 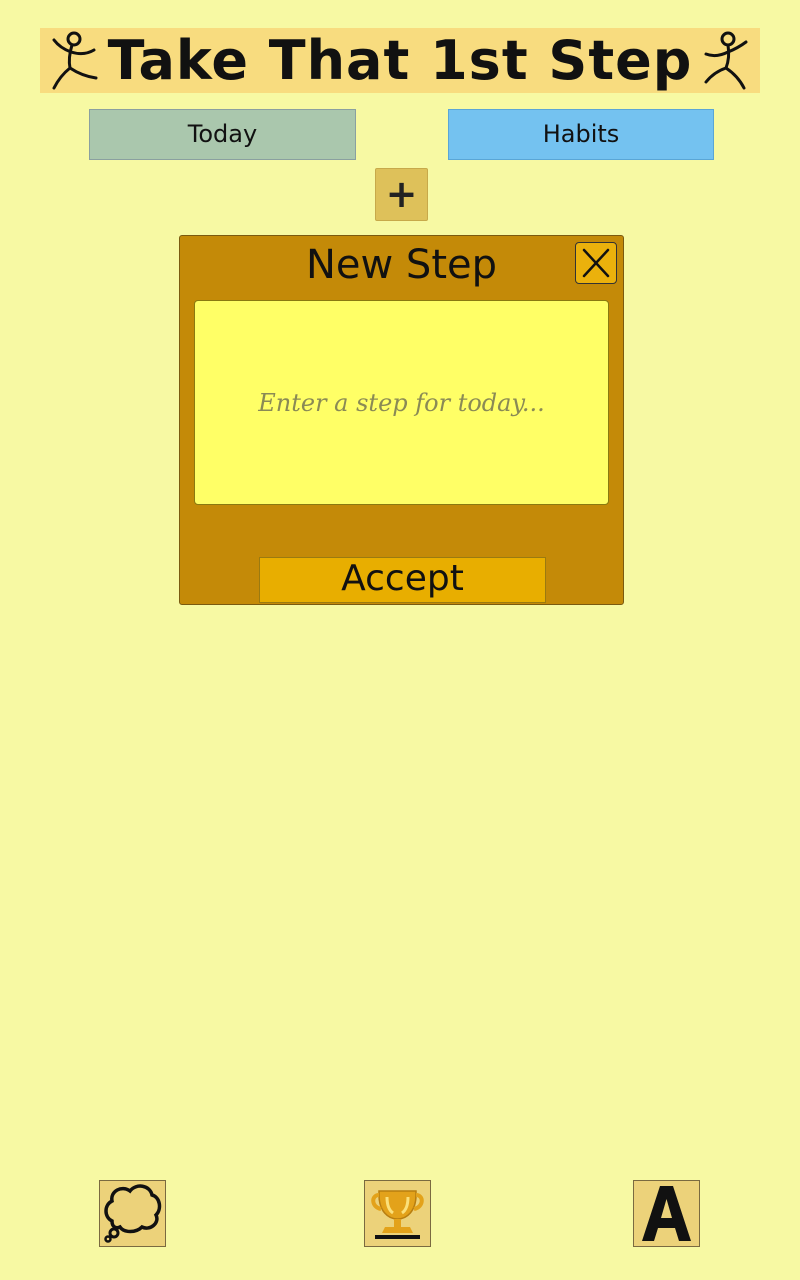 I want to click on font-letter-a-icon, so click(x=666, y=1213).